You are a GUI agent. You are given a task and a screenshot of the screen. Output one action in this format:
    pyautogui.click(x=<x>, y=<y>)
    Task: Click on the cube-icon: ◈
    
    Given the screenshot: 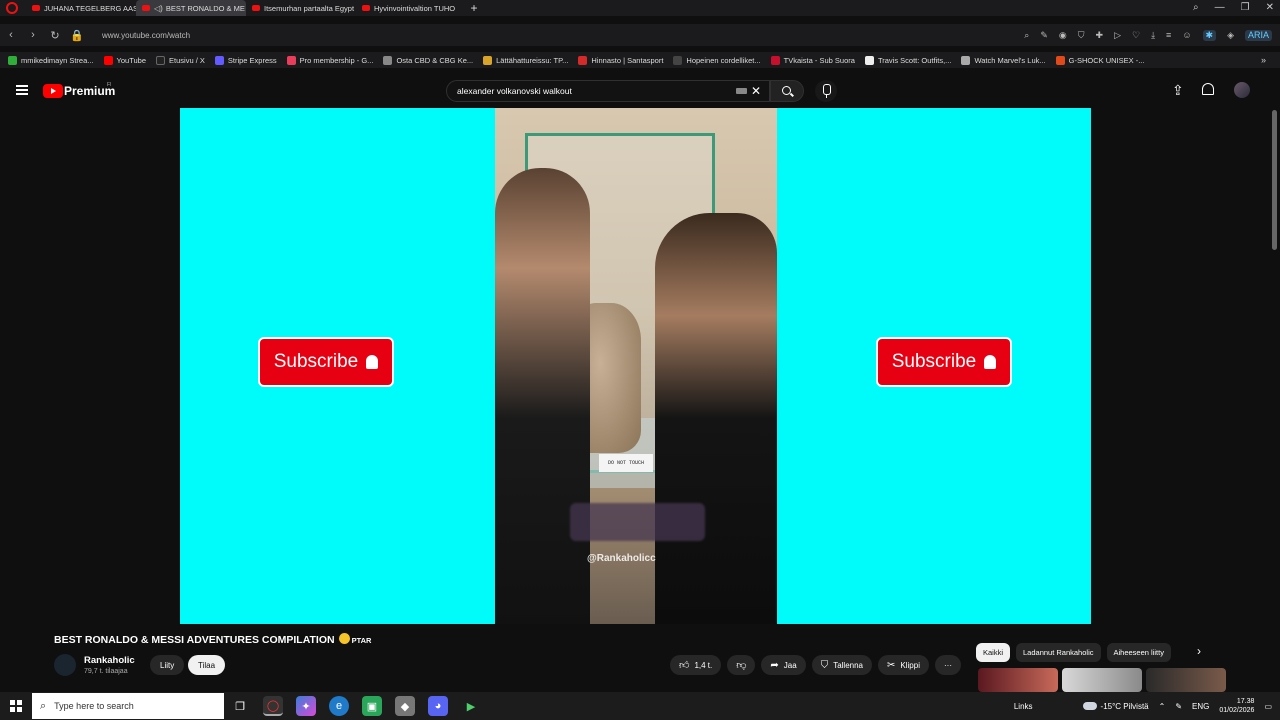 What is the action you would take?
    pyautogui.click(x=1230, y=35)
    